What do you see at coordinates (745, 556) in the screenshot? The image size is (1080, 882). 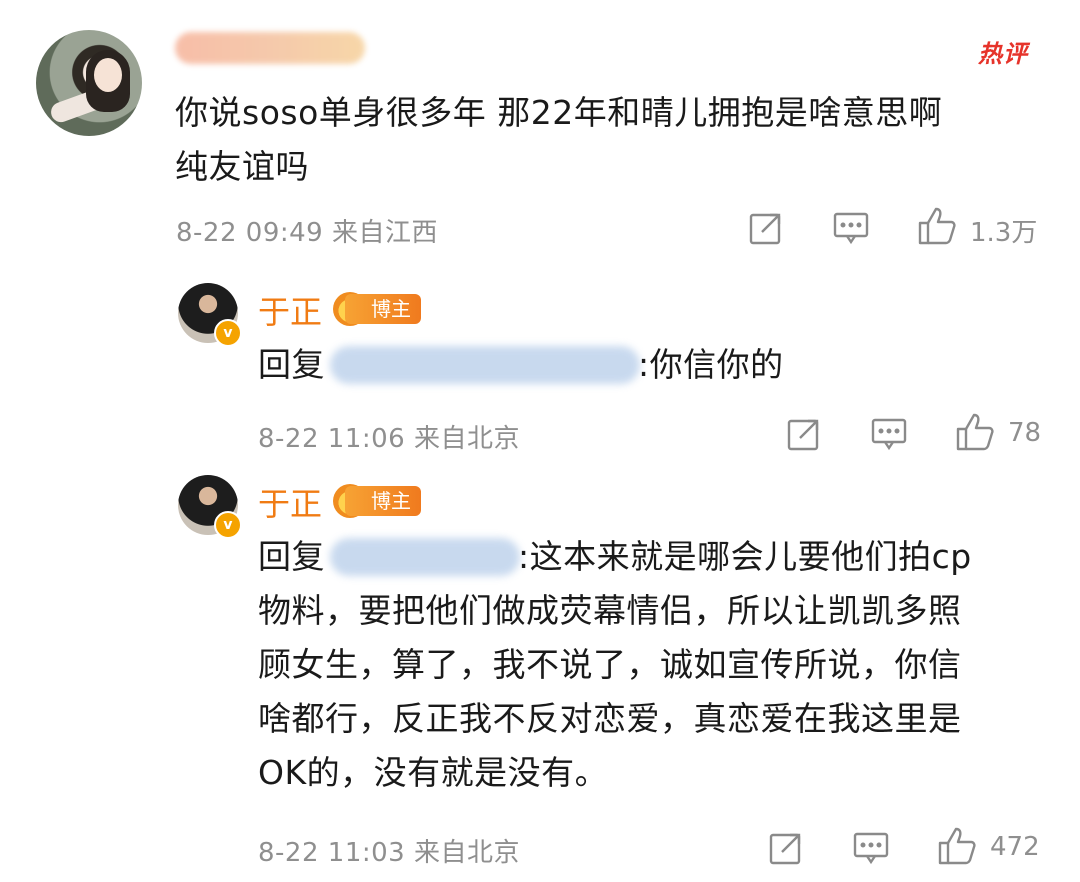 I see `reply-text-line: :这本来就是哪会儿要他们拍cp` at bounding box center [745, 556].